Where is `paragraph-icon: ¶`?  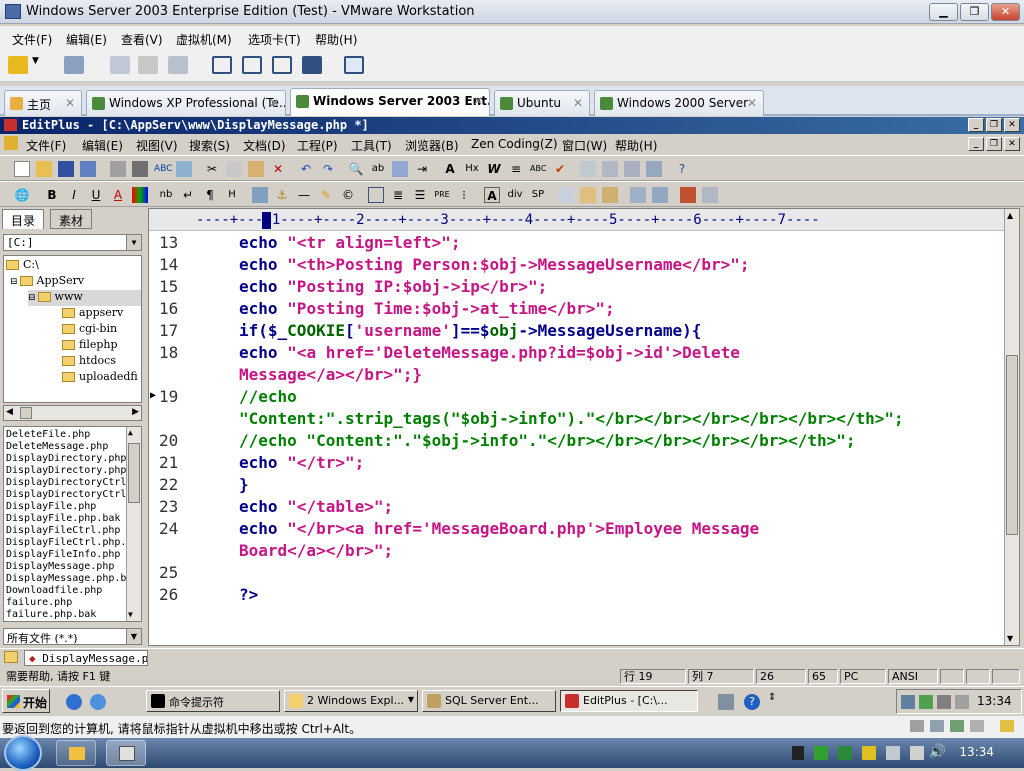 paragraph-icon: ¶ is located at coordinates (210, 195).